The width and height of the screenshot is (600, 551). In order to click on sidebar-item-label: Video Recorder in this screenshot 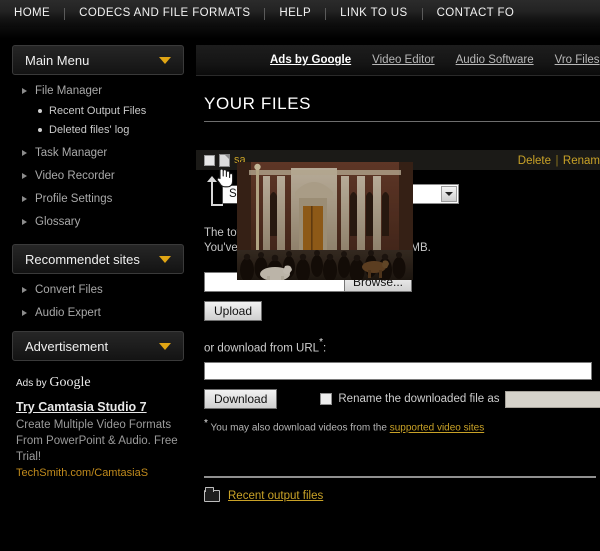, I will do `click(75, 176)`.